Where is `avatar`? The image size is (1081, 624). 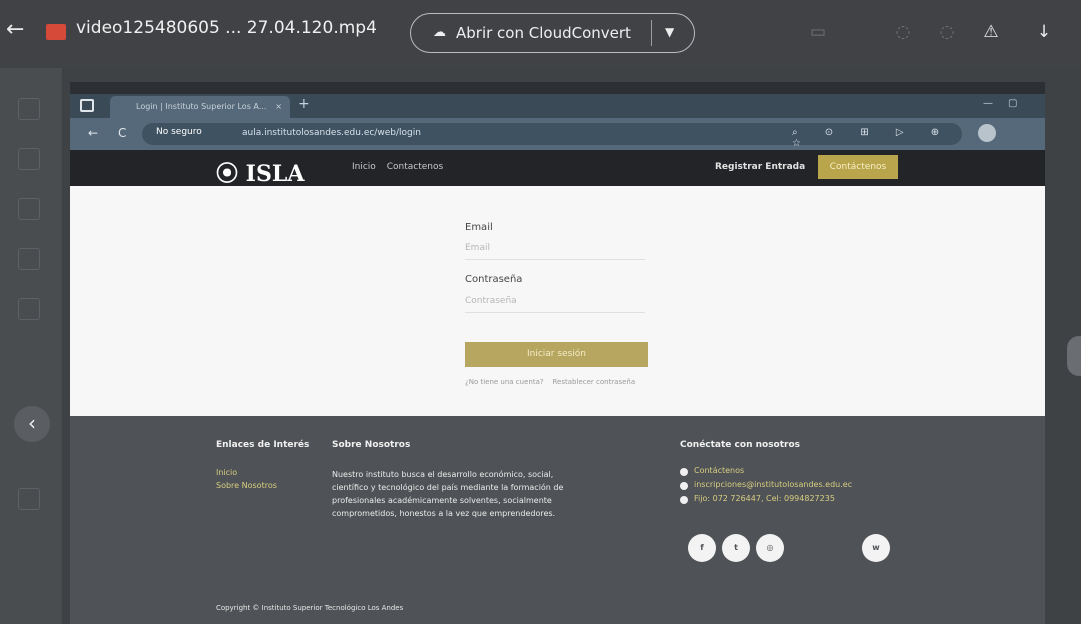
avatar is located at coordinates (987, 133).